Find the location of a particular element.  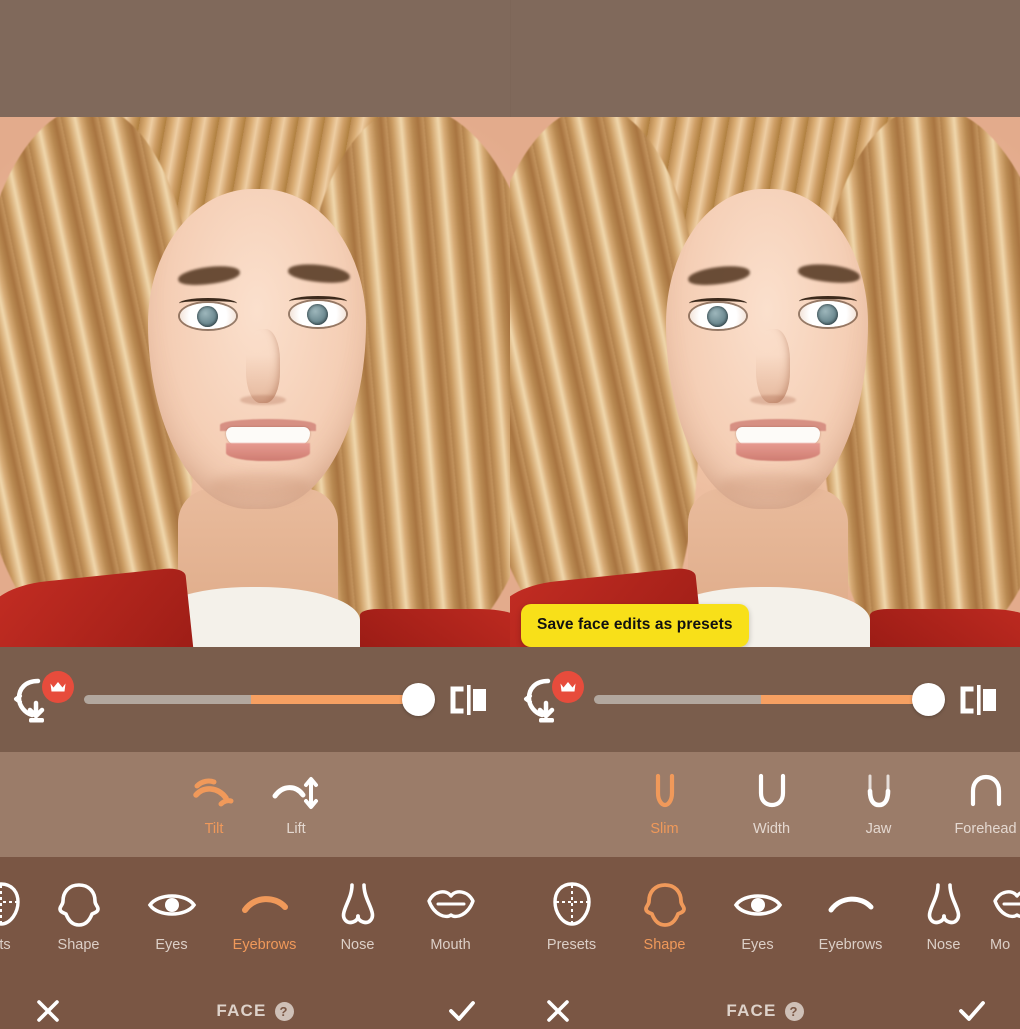

cancel-button-left is located at coordinates (48, 1010).